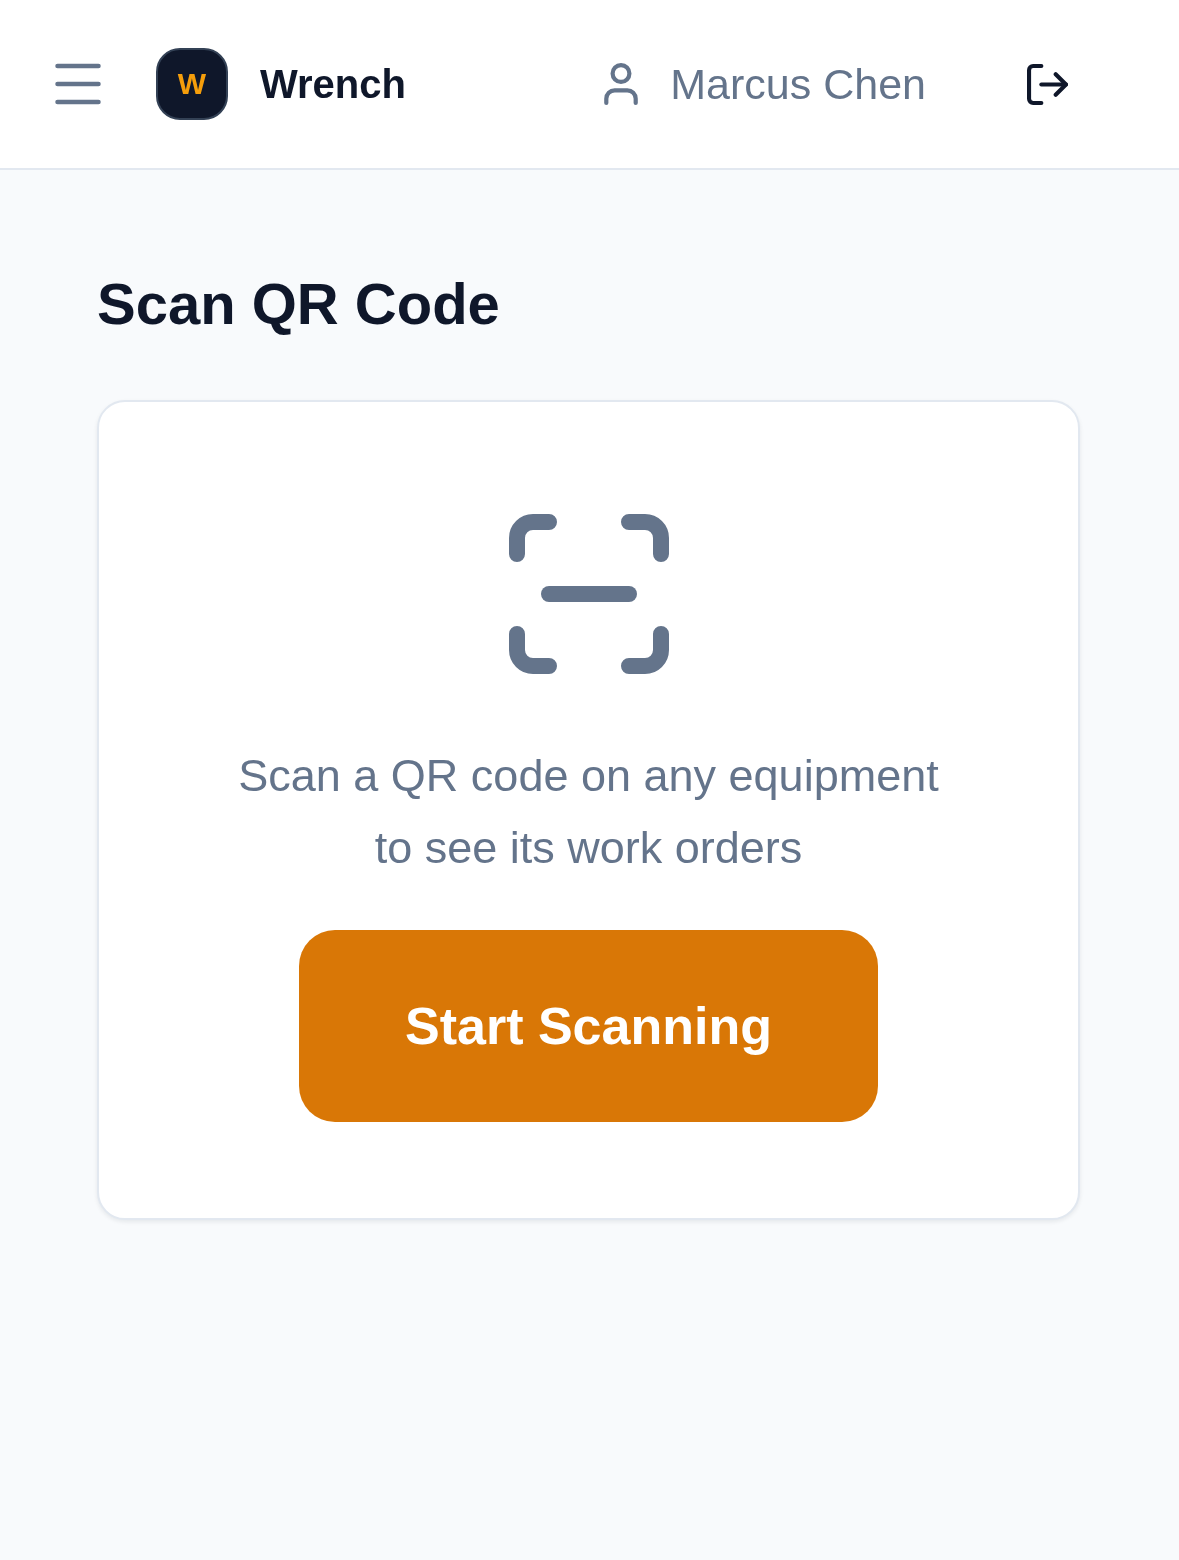  I want to click on logout-button, so click(1047, 84).